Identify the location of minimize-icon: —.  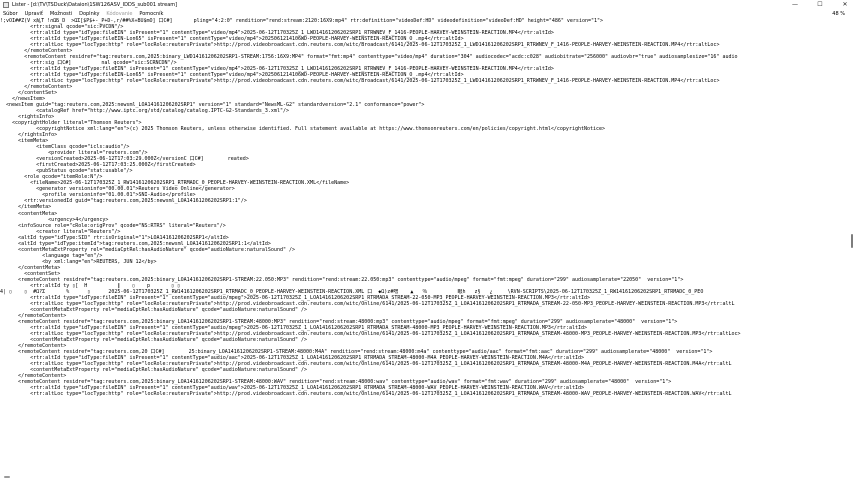
(795, 4).